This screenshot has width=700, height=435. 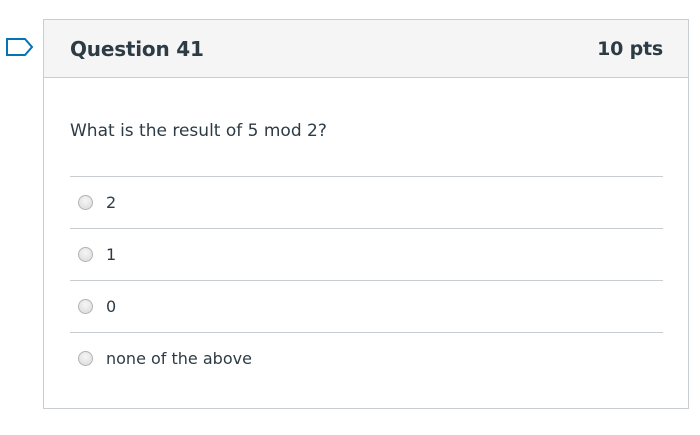 What do you see at coordinates (366, 203) in the screenshot?
I see `answer-option: 2` at bounding box center [366, 203].